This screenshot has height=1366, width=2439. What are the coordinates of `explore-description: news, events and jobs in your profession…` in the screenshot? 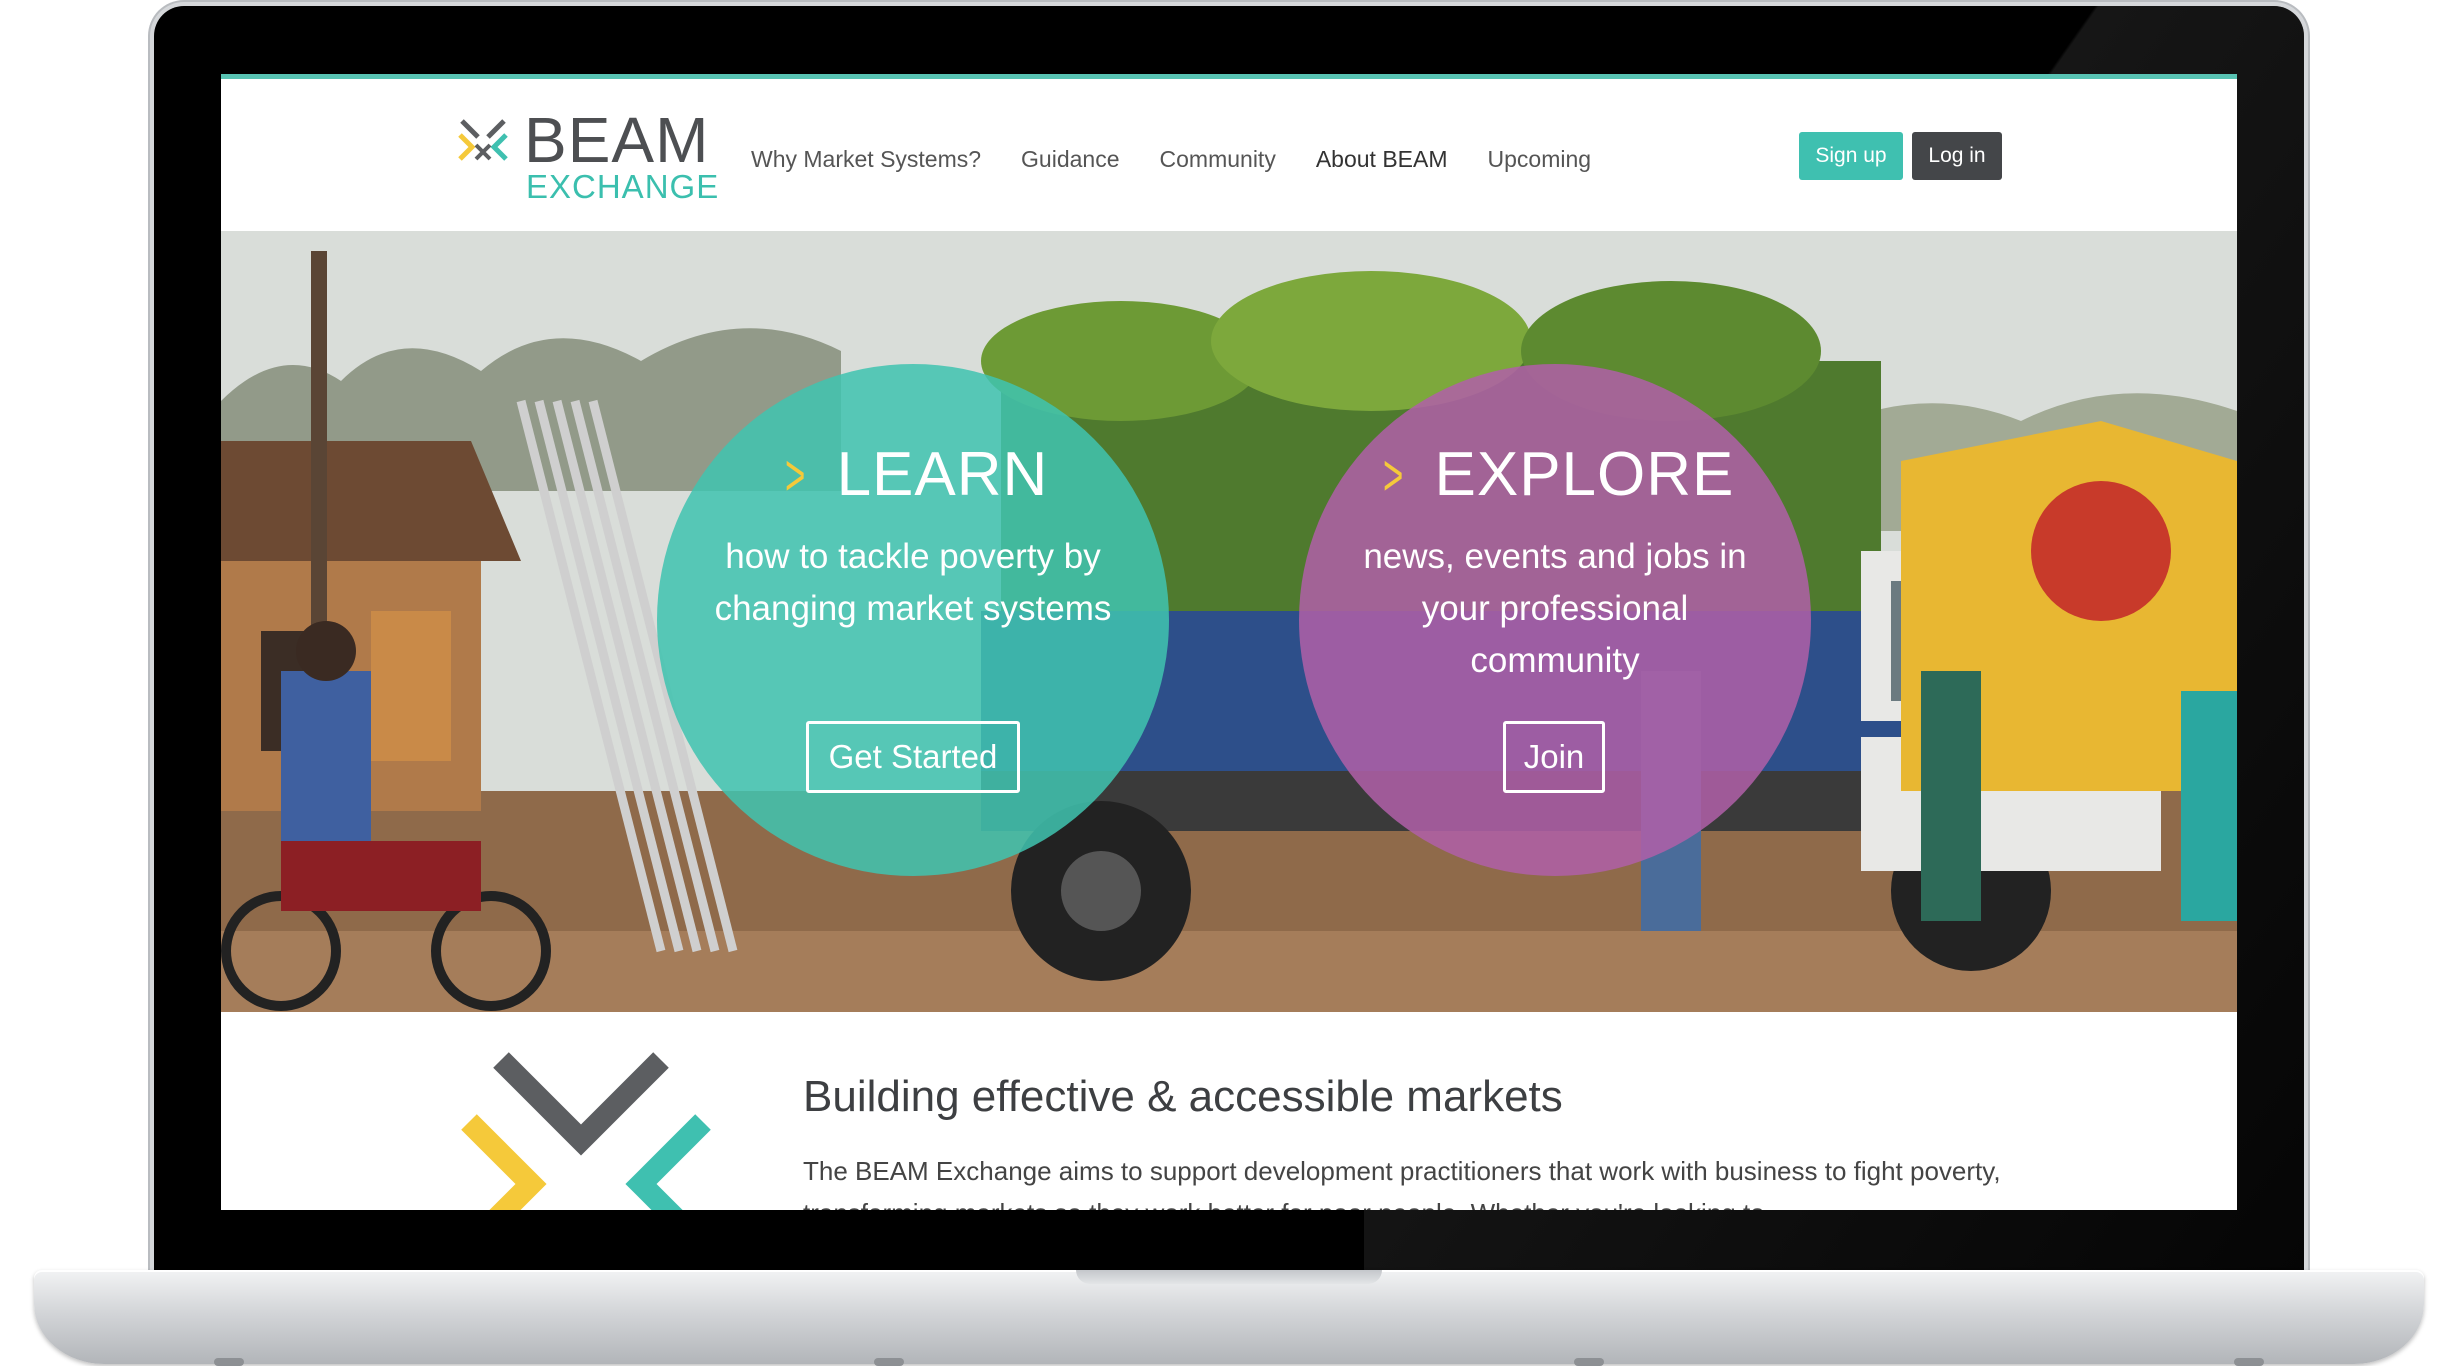 It's located at (1555, 608).